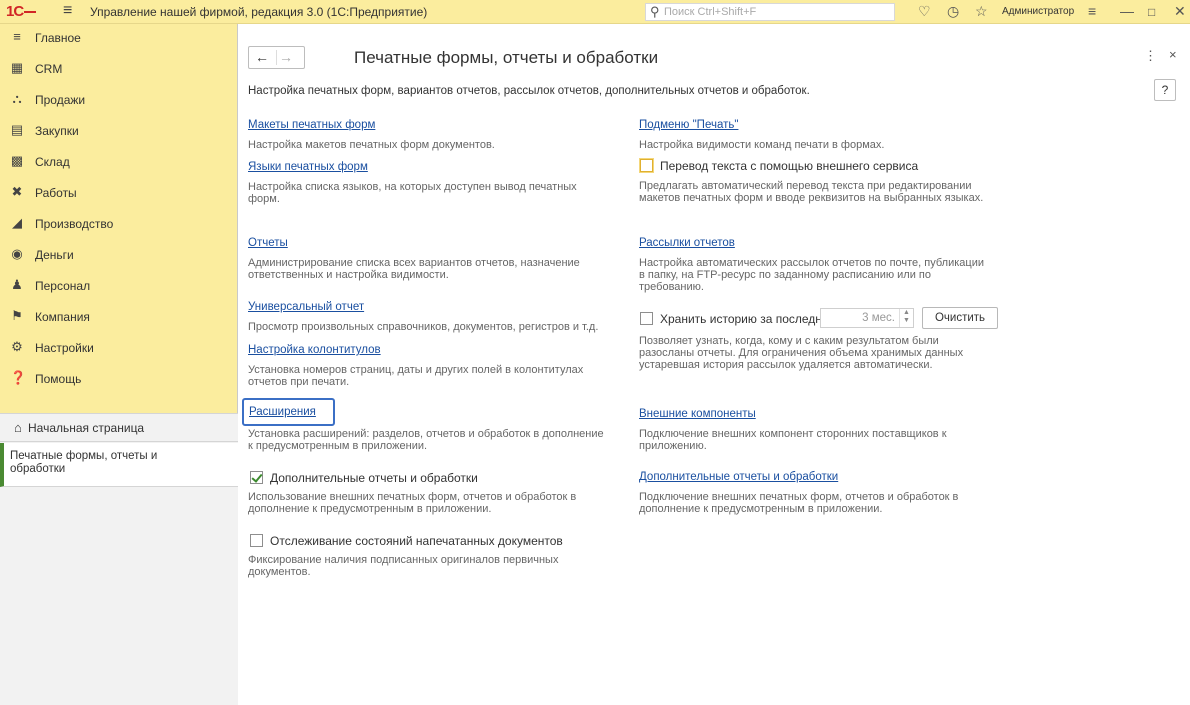 This screenshot has height=705, width=1190. Describe the element at coordinates (21, 11) in the screenshot. I see `app-logo: 1С` at that location.